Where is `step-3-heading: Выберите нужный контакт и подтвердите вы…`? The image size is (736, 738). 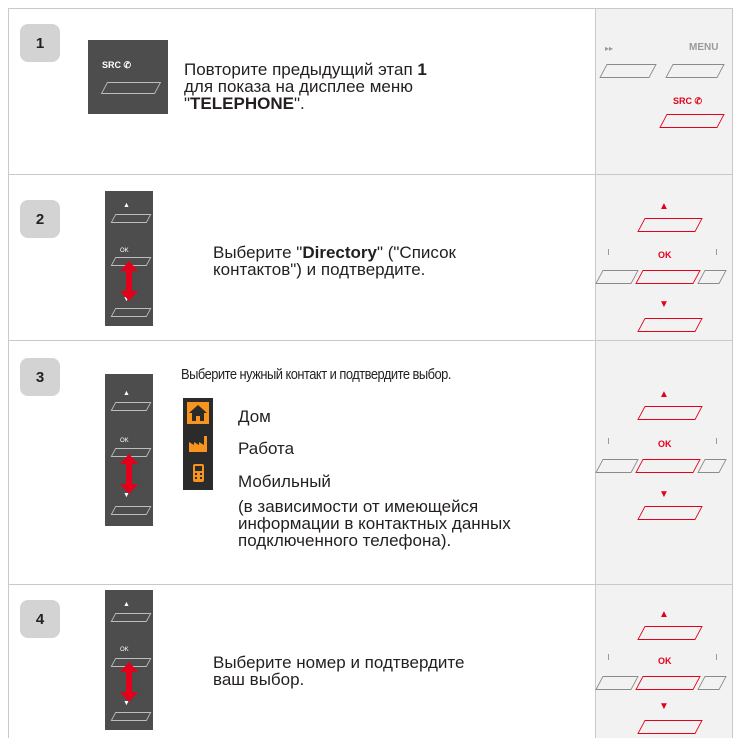 step-3-heading: Выберите нужный контакт и подтвердите вы… is located at coordinates (316, 374).